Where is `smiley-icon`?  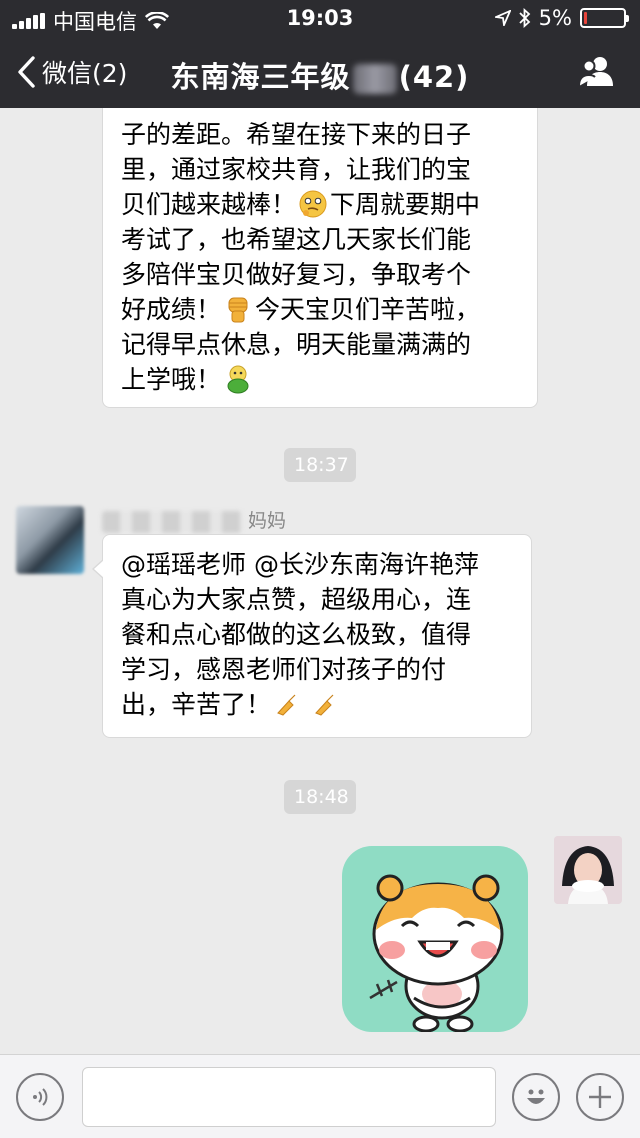
smiley-icon is located at coordinates (536, 1096).